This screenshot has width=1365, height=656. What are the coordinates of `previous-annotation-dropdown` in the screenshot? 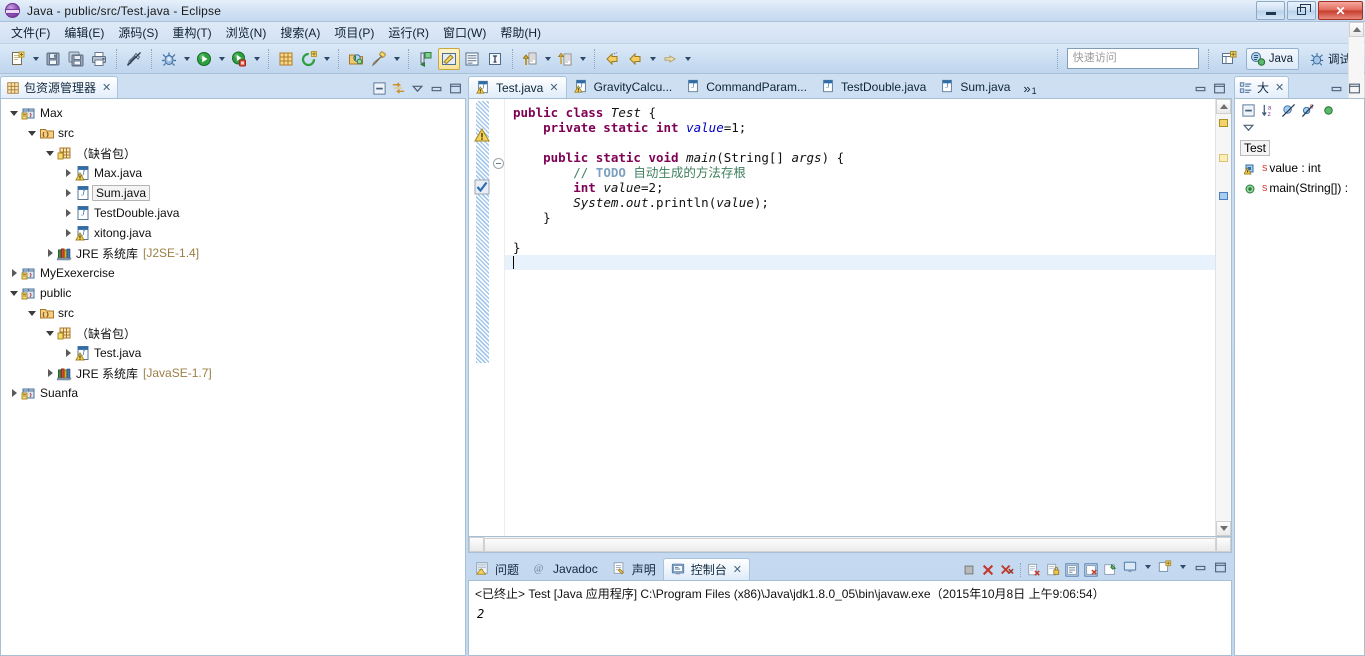 It's located at (582, 59).